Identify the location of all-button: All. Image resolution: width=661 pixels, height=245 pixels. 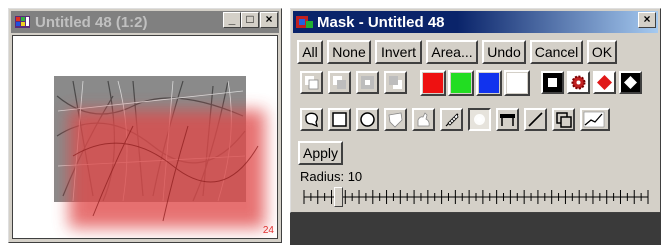
(310, 52).